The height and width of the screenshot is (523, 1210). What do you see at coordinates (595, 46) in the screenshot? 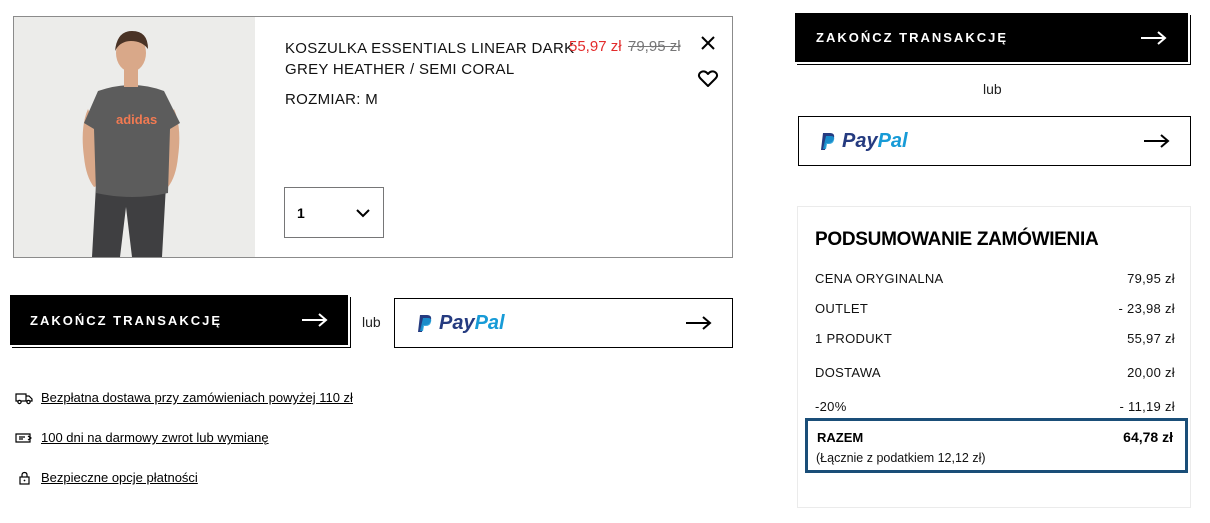
I see `product-sale-price: 55,97 zł` at bounding box center [595, 46].